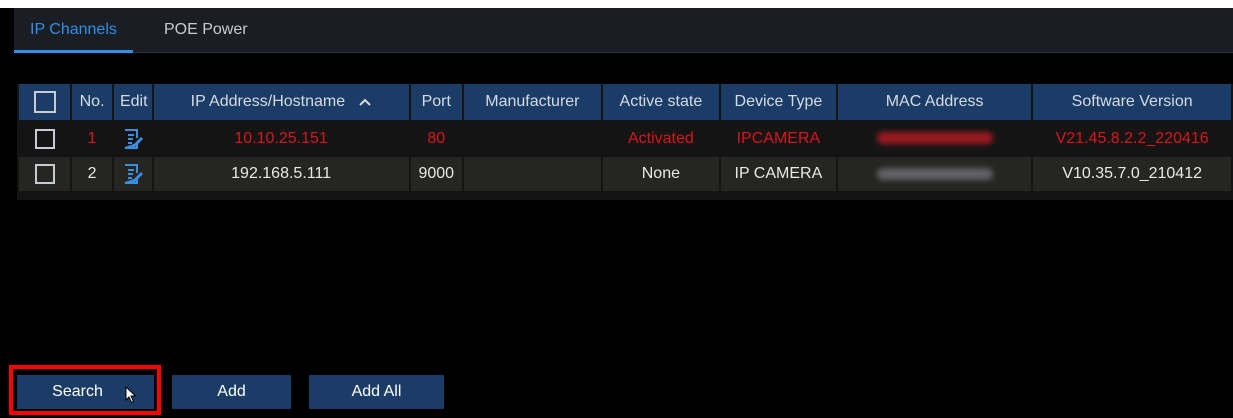  Describe the element at coordinates (92, 138) in the screenshot. I see `row-no: 1` at that location.